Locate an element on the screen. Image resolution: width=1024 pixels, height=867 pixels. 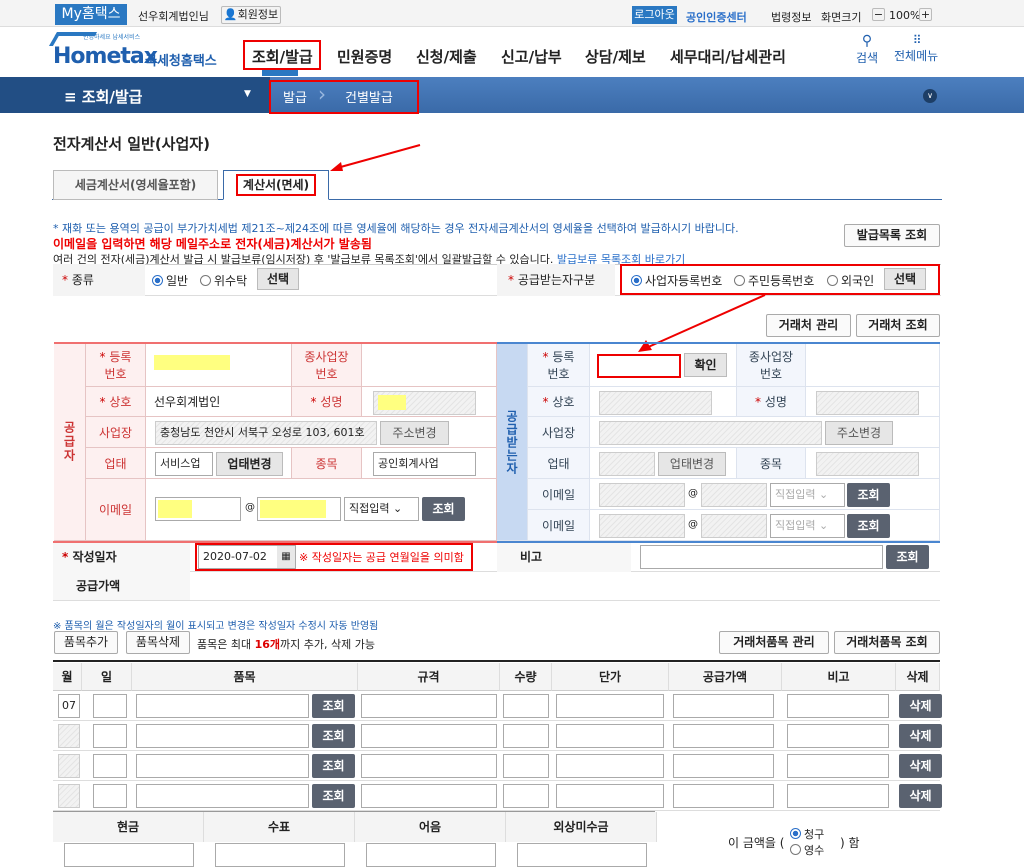
nav-apply: 신청/제출 is located at coordinates (446, 56).